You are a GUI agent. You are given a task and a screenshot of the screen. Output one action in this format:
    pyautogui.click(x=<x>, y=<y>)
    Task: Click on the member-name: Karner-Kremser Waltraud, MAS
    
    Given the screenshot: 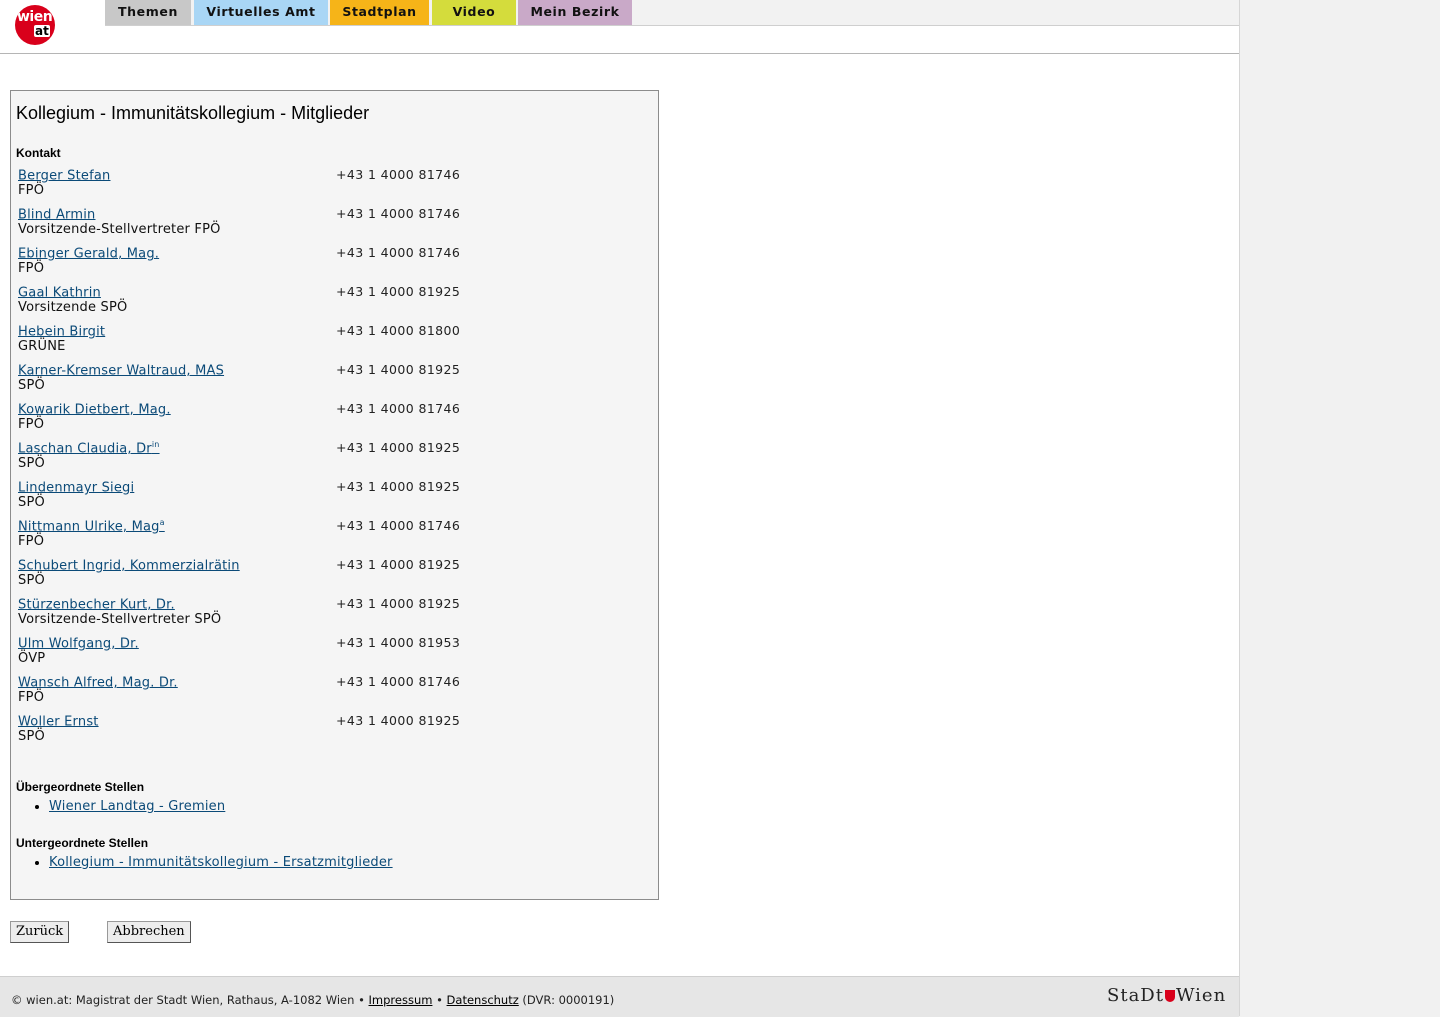 What is the action you would take?
    pyautogui.click(x=121, y=371)
    